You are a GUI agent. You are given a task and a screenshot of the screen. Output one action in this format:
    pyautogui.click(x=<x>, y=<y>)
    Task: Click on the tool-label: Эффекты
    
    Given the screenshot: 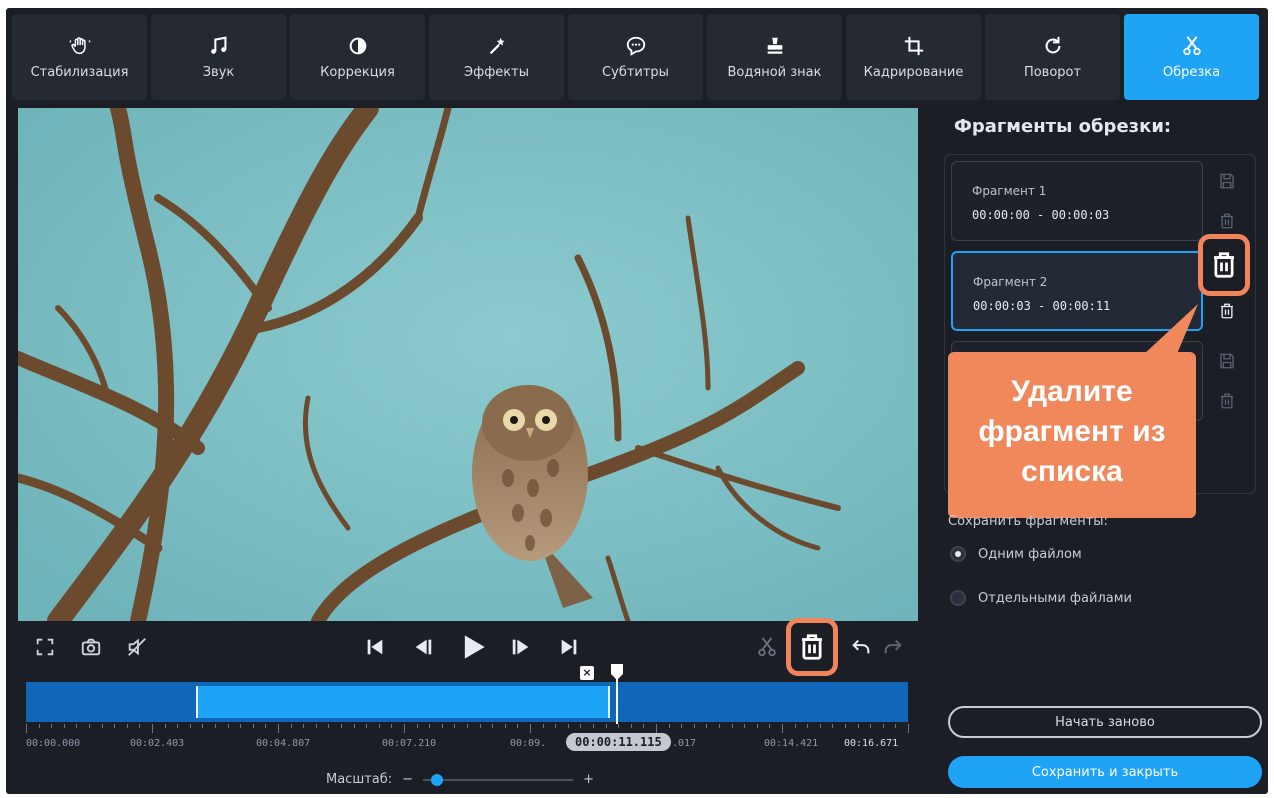 What is the action you would take?
    pyautogui.click(x=496, y=72)
    